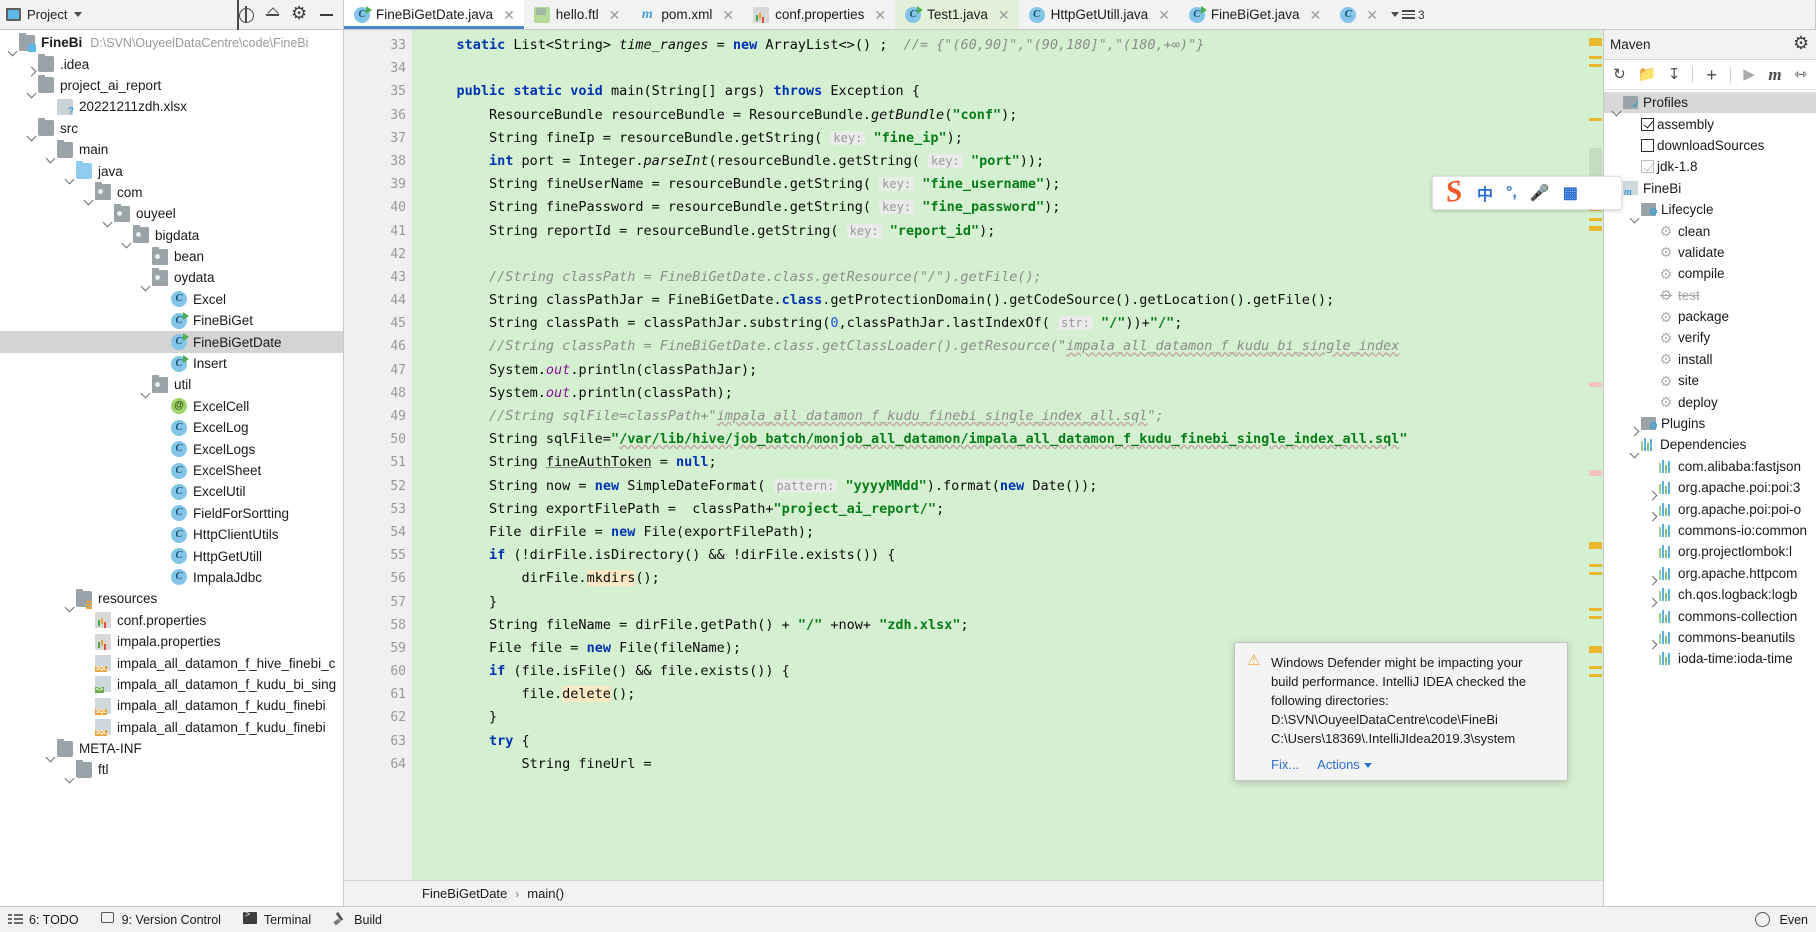  Describe the element at coordinates (171, 684) in the screenshot. I see `project-tree-row-impala-all-datamon-f-kudu-bi-sing: impala_all_datamon_f_kudu_bi_sing` at that location.